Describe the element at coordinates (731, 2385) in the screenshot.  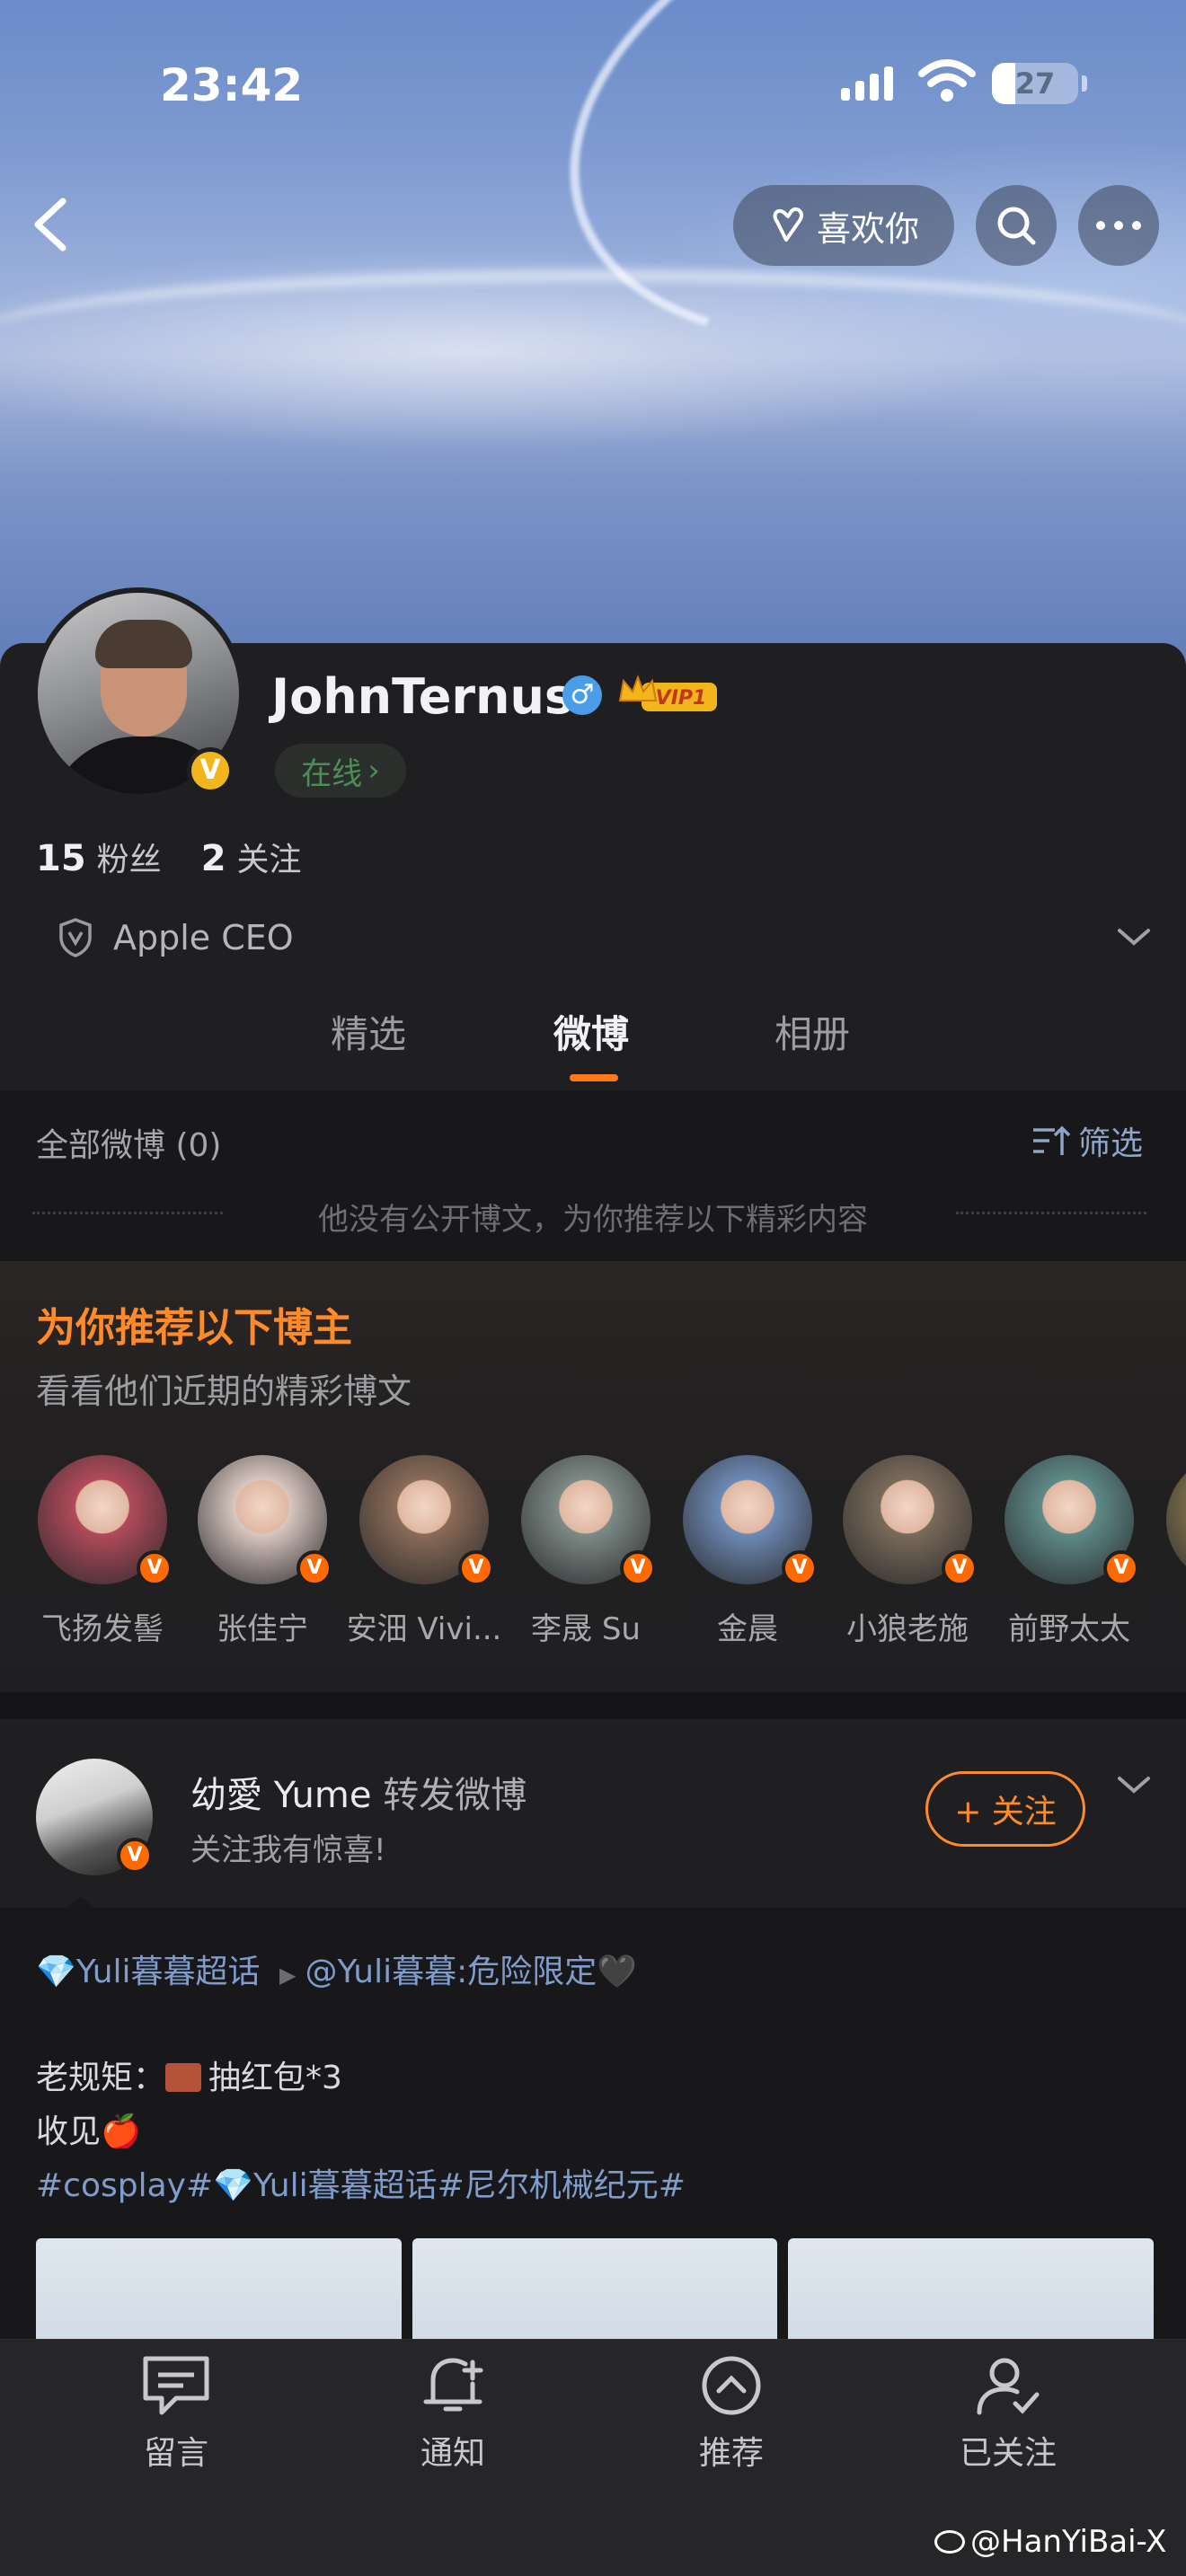
I see `recommend-icon` at that location.